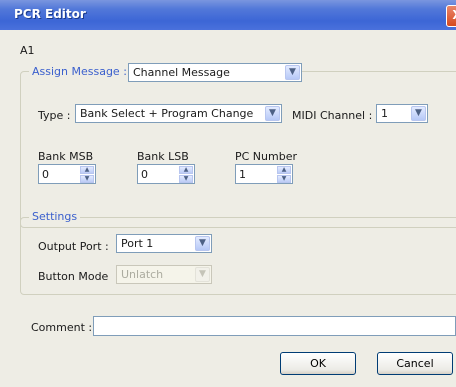 The image size is (456, 387). Describe the element at coordinates (45, 174) in the screenshot. I see `bank-msb-value: 0` at that location.